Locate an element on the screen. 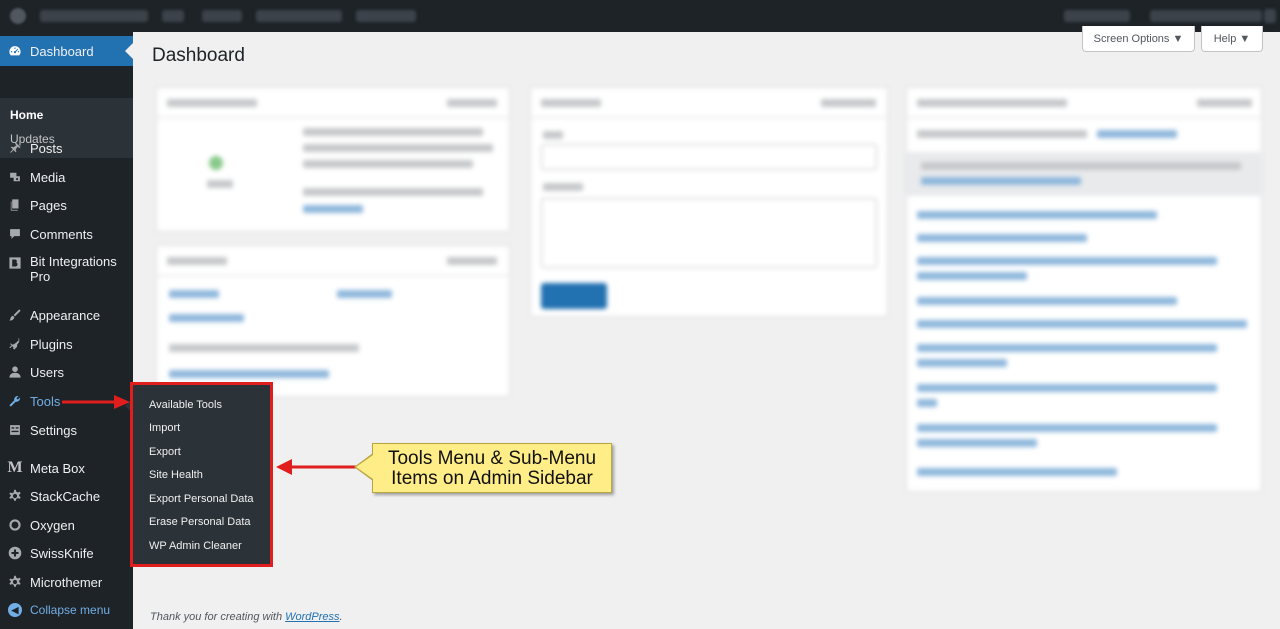 The height and width of the screenshot is (629, 1280). help-button: Help ▼ is located at coordinates (1232, 39).